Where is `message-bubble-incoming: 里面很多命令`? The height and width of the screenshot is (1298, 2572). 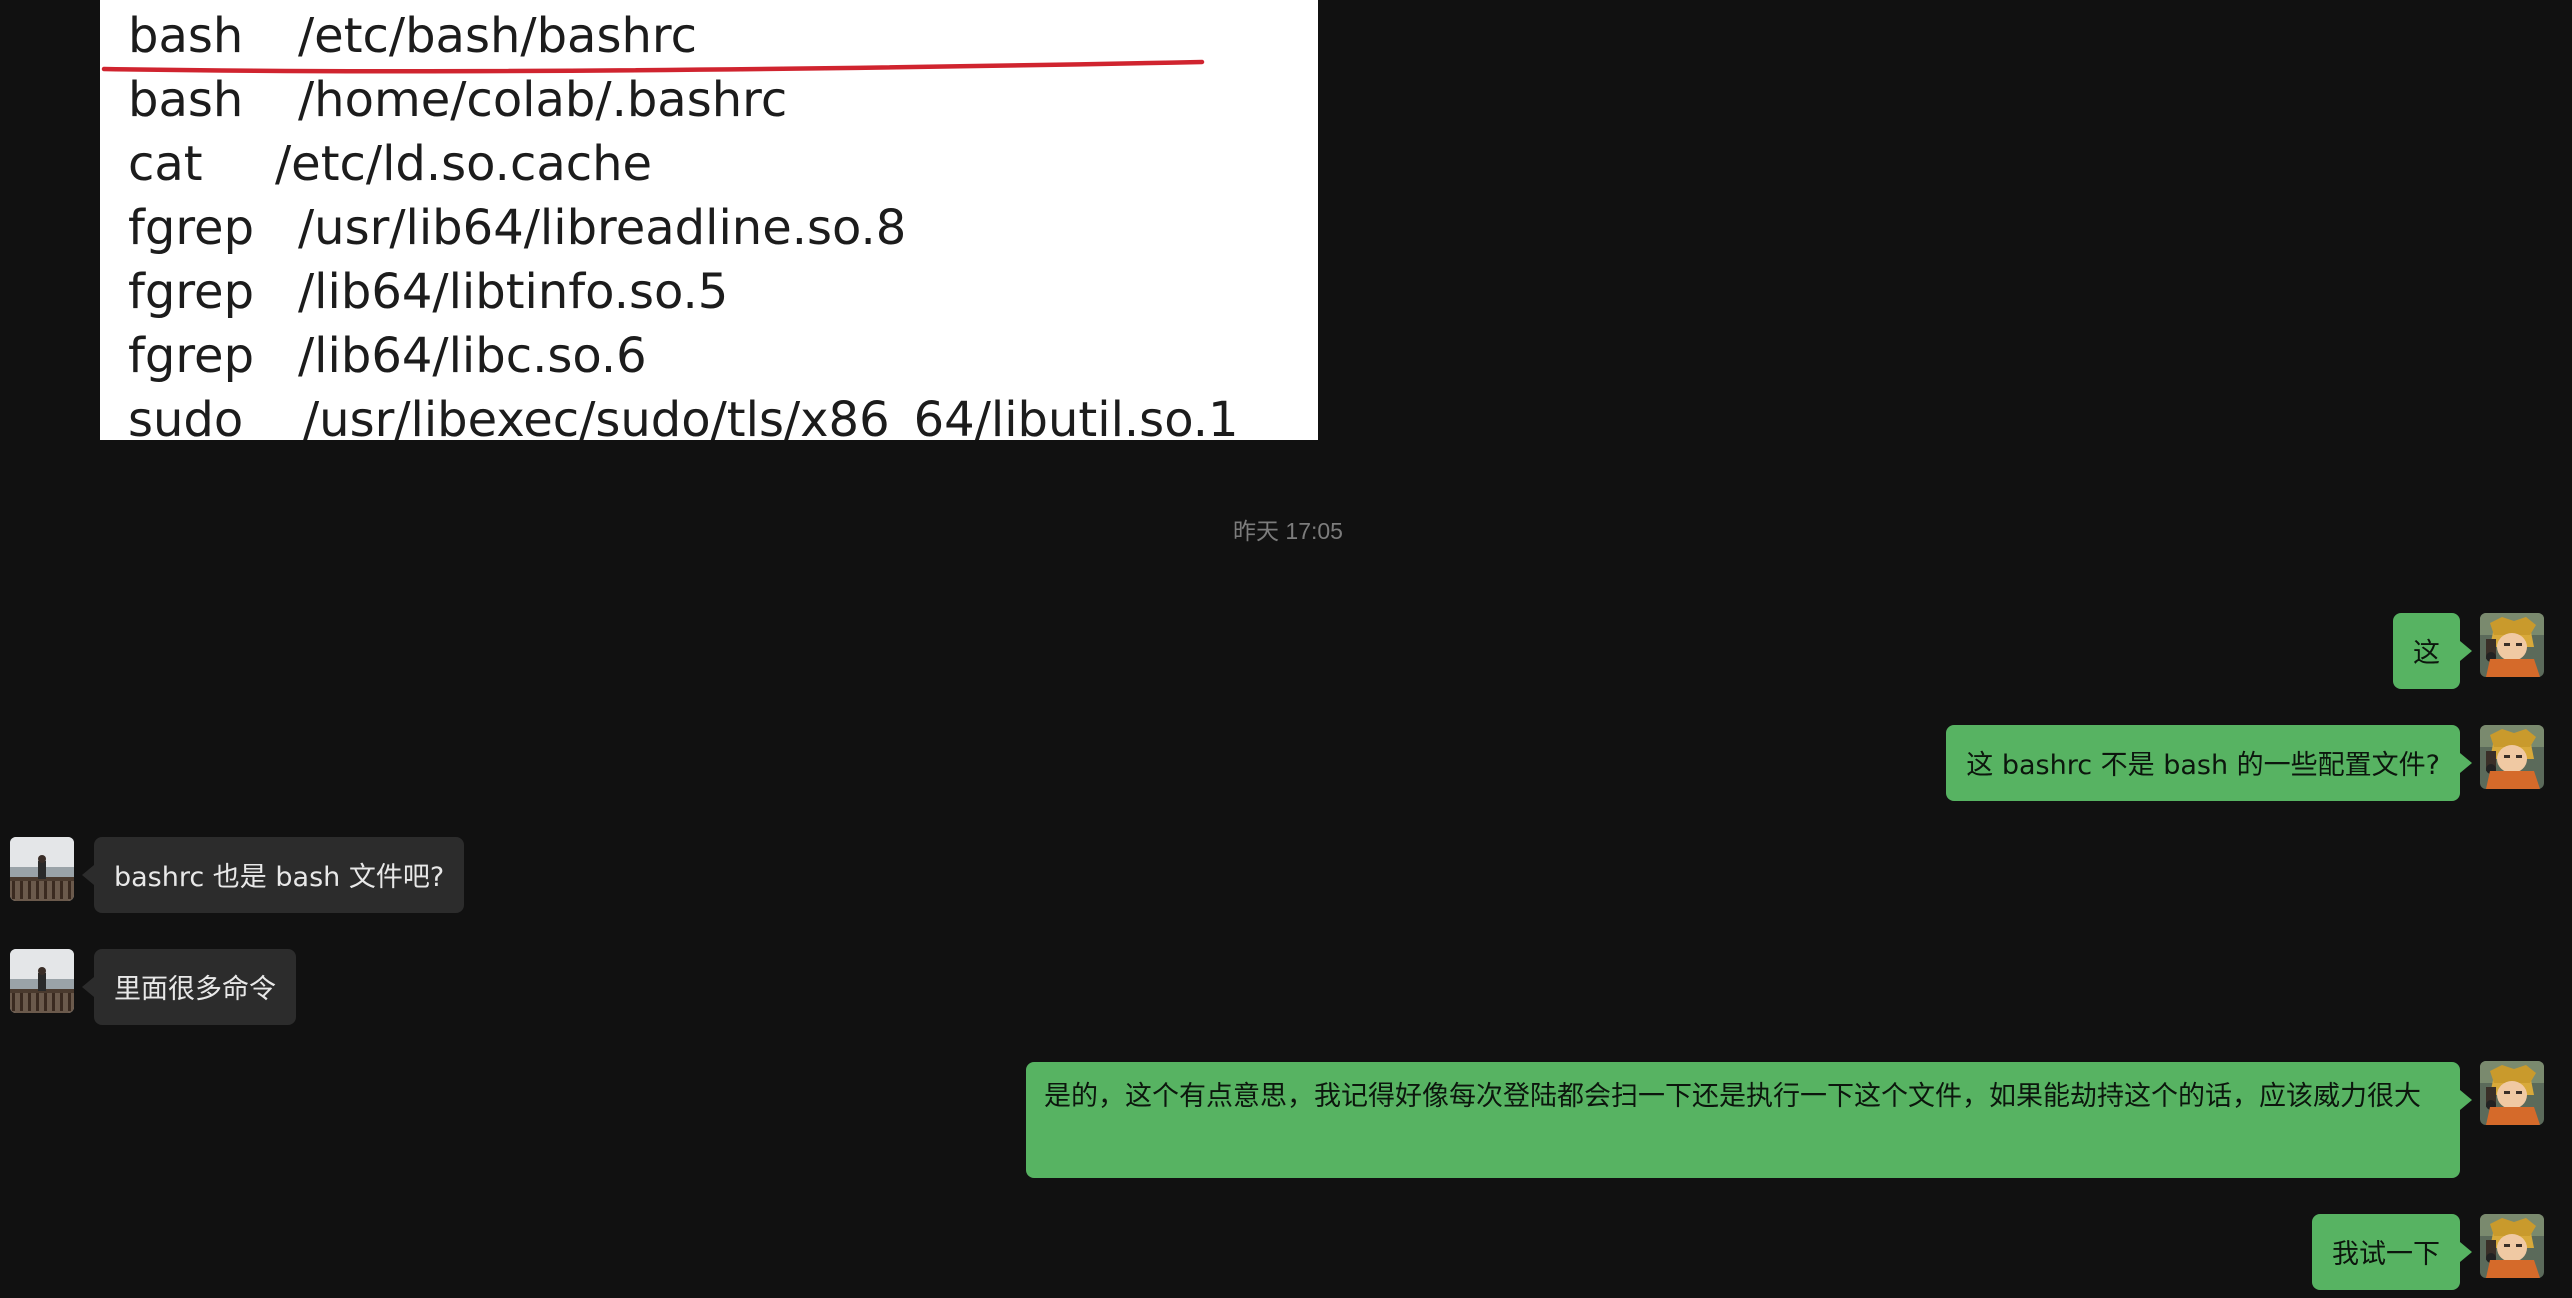
message-bubble-incoming: 里面很多命令 is located at coordinates (189, 987).